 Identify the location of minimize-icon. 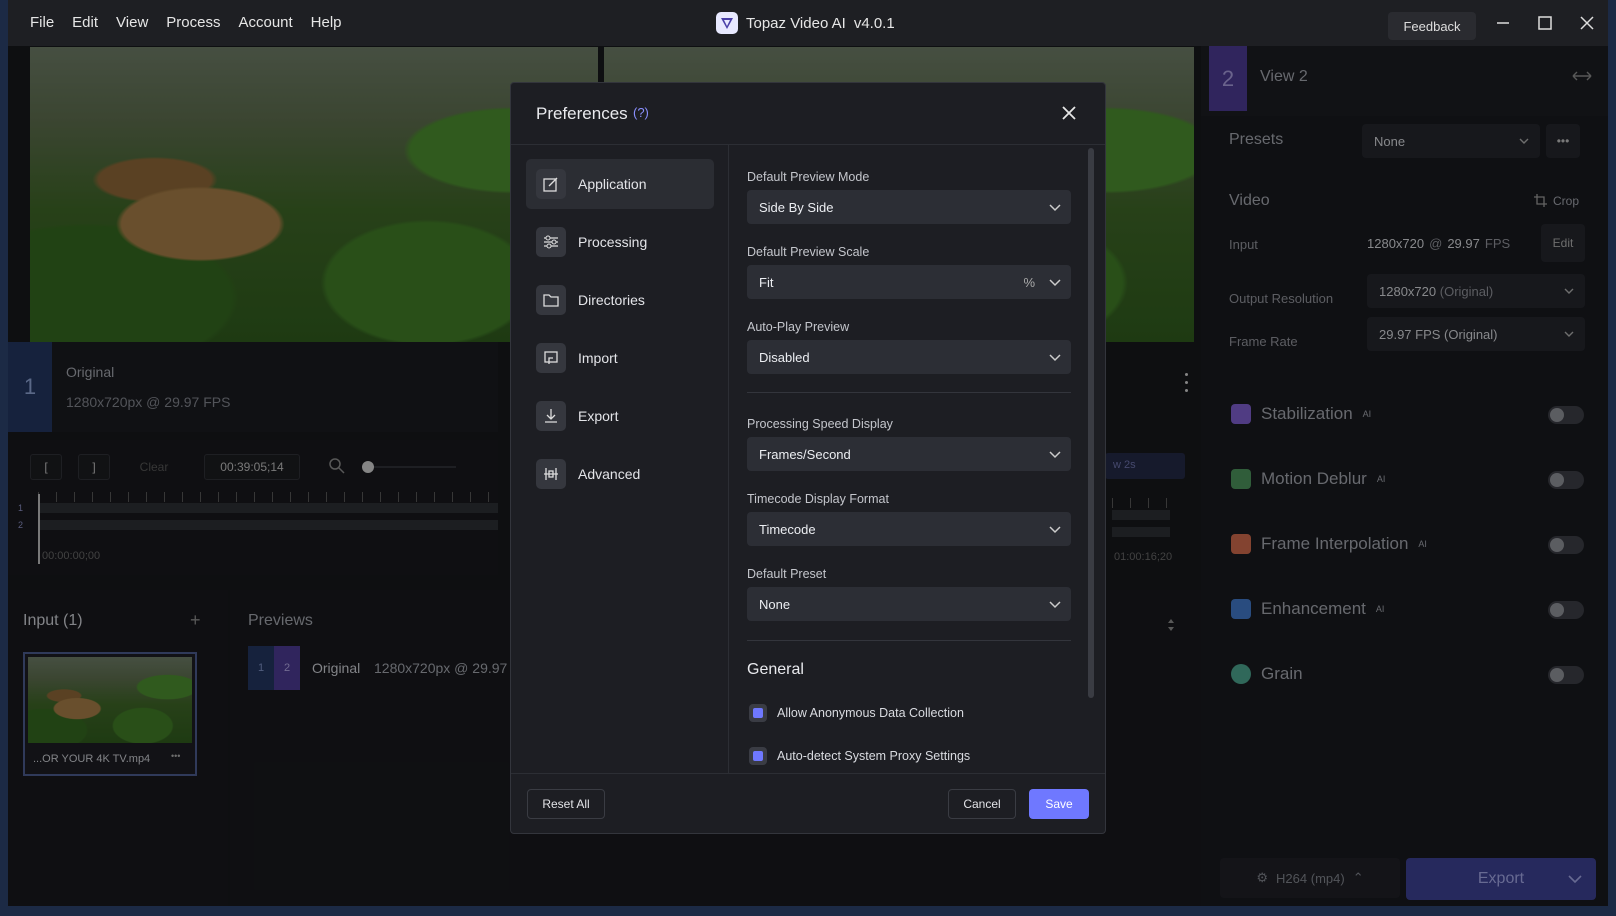
(1503, 23).